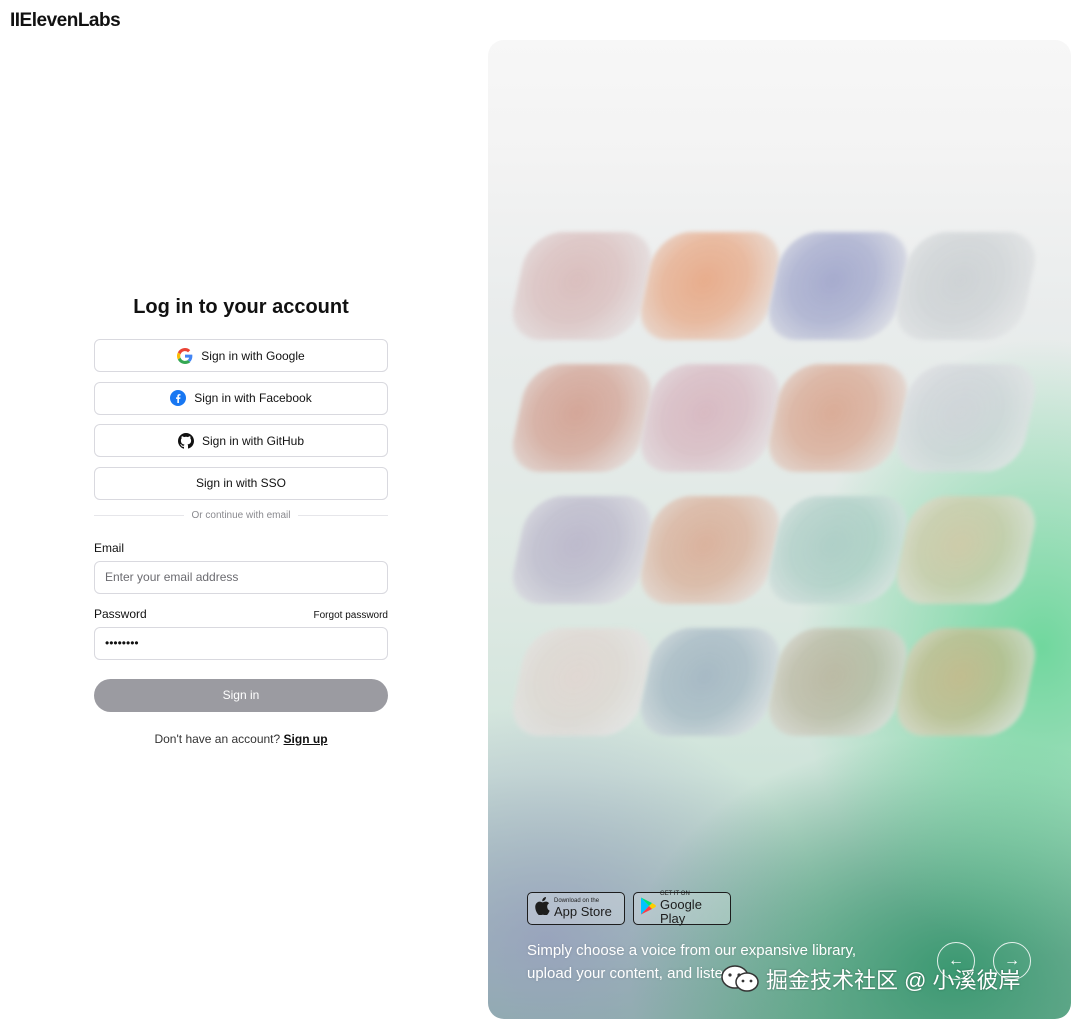  Describe the element at coordinates (253, 440) in the screenshot. I see `github-signin-label: Sign in with GitHub` at that location.